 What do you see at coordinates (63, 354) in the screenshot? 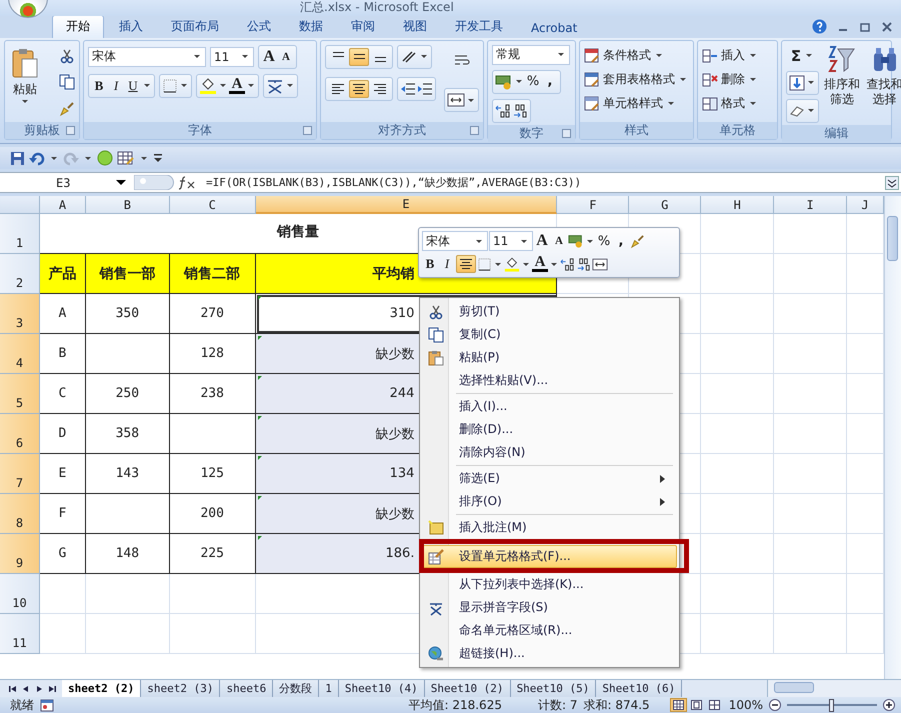
I see `table-cell: B` at bounding box center [63, 354].